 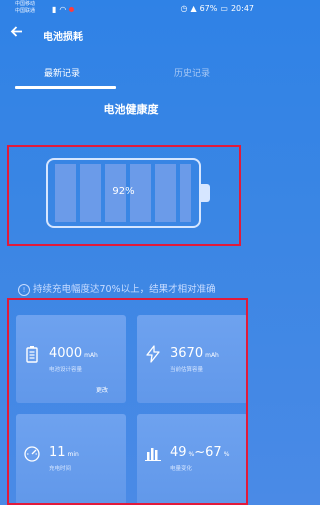 I want to click on wifi-icon: ◠, so click(x=63, y=9).